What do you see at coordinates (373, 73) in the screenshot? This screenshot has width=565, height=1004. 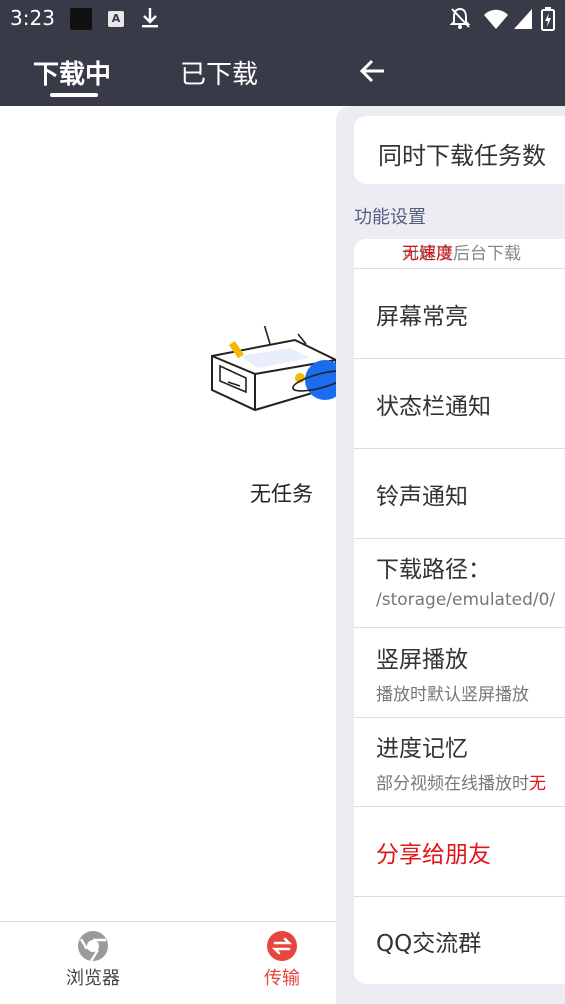 I see `back-arrow-icon` at bounding box center [373, 73].